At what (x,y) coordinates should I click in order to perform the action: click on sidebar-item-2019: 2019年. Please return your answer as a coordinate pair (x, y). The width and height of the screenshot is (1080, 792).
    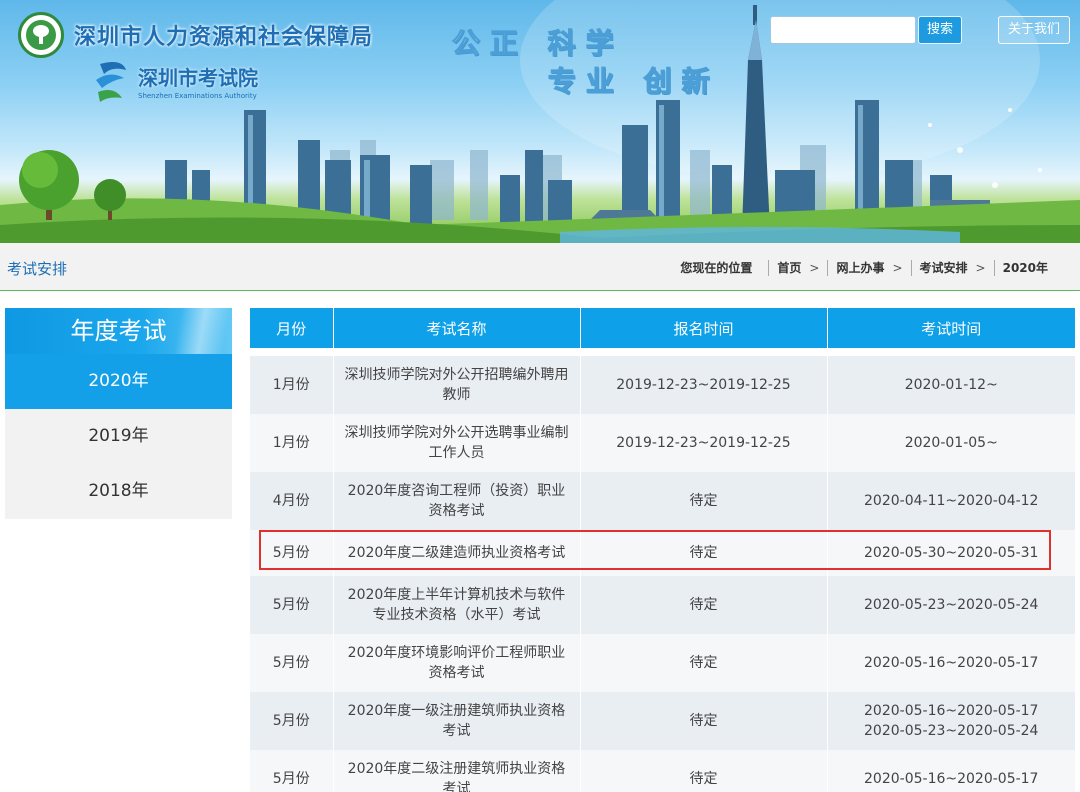
    Looking at the image, I should click on (118, 436).